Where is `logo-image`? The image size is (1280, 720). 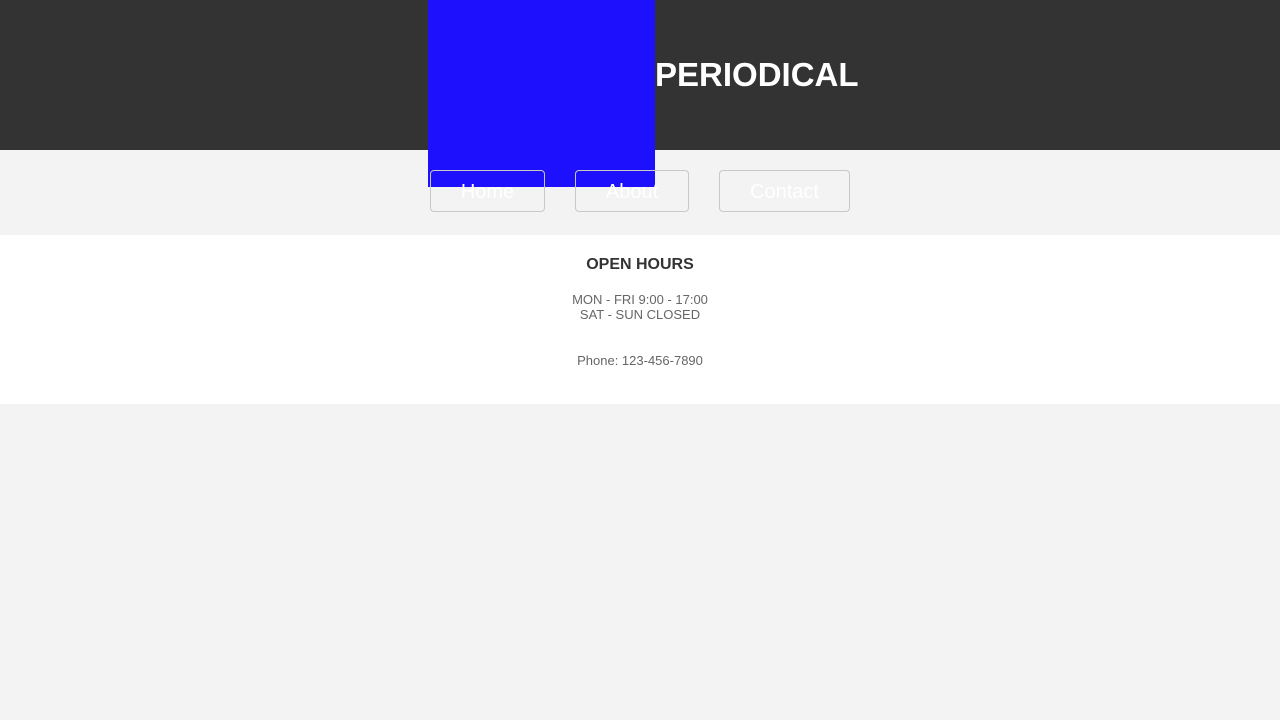 logo-image is located at coordinates (541, 93).